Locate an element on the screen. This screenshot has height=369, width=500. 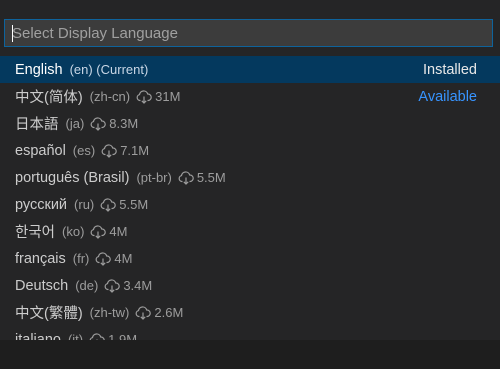
language-name: español is located at coordinates (40, 150).